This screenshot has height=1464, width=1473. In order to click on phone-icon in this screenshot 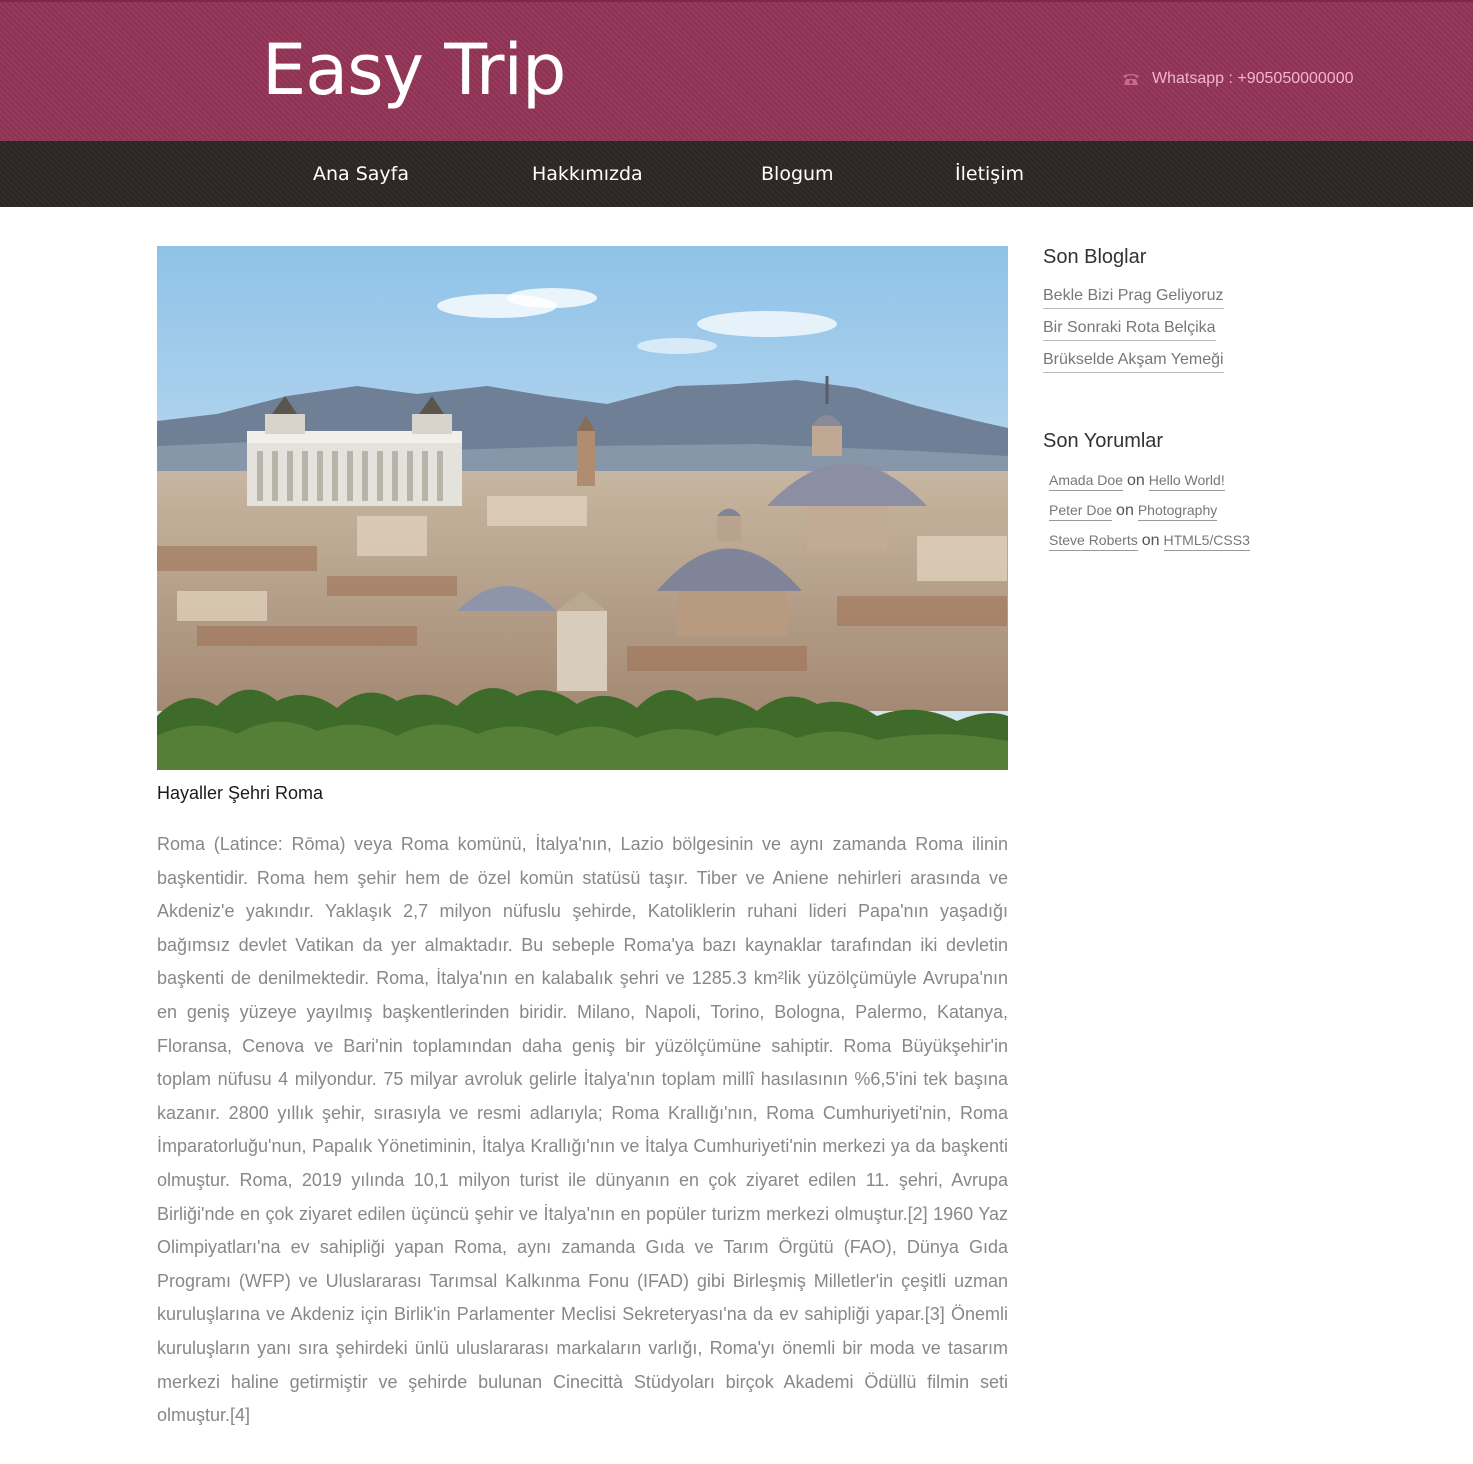, I will do `click(1131, 79)`.